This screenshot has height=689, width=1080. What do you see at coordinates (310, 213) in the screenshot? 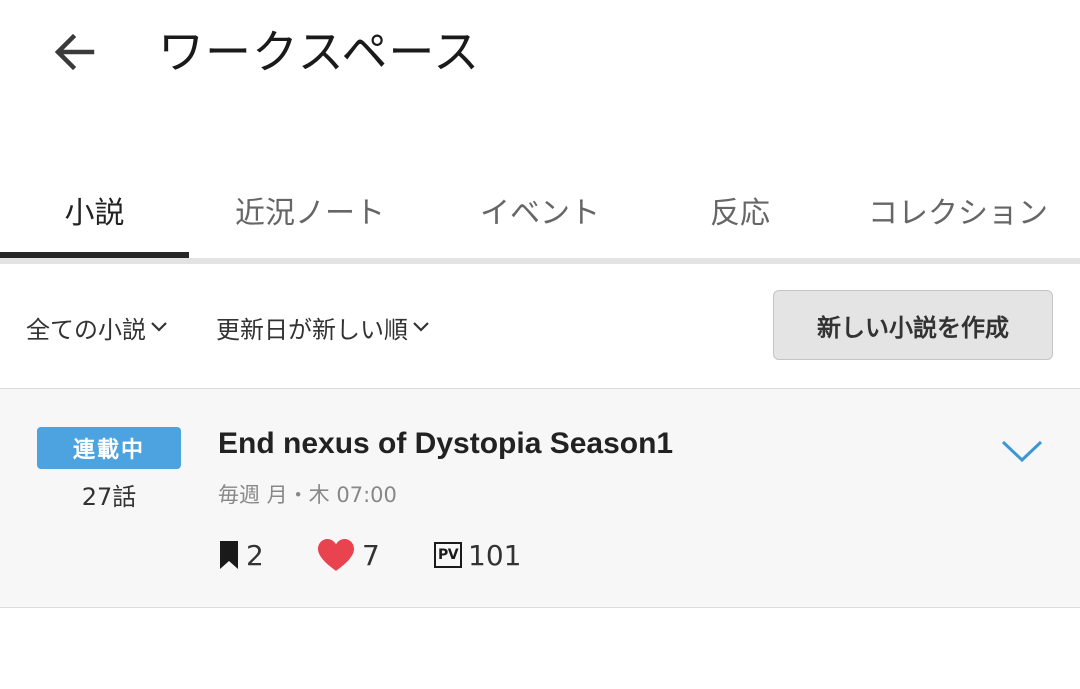
I see `tab-label: 近況ノート` at bounding box center [310, 213].